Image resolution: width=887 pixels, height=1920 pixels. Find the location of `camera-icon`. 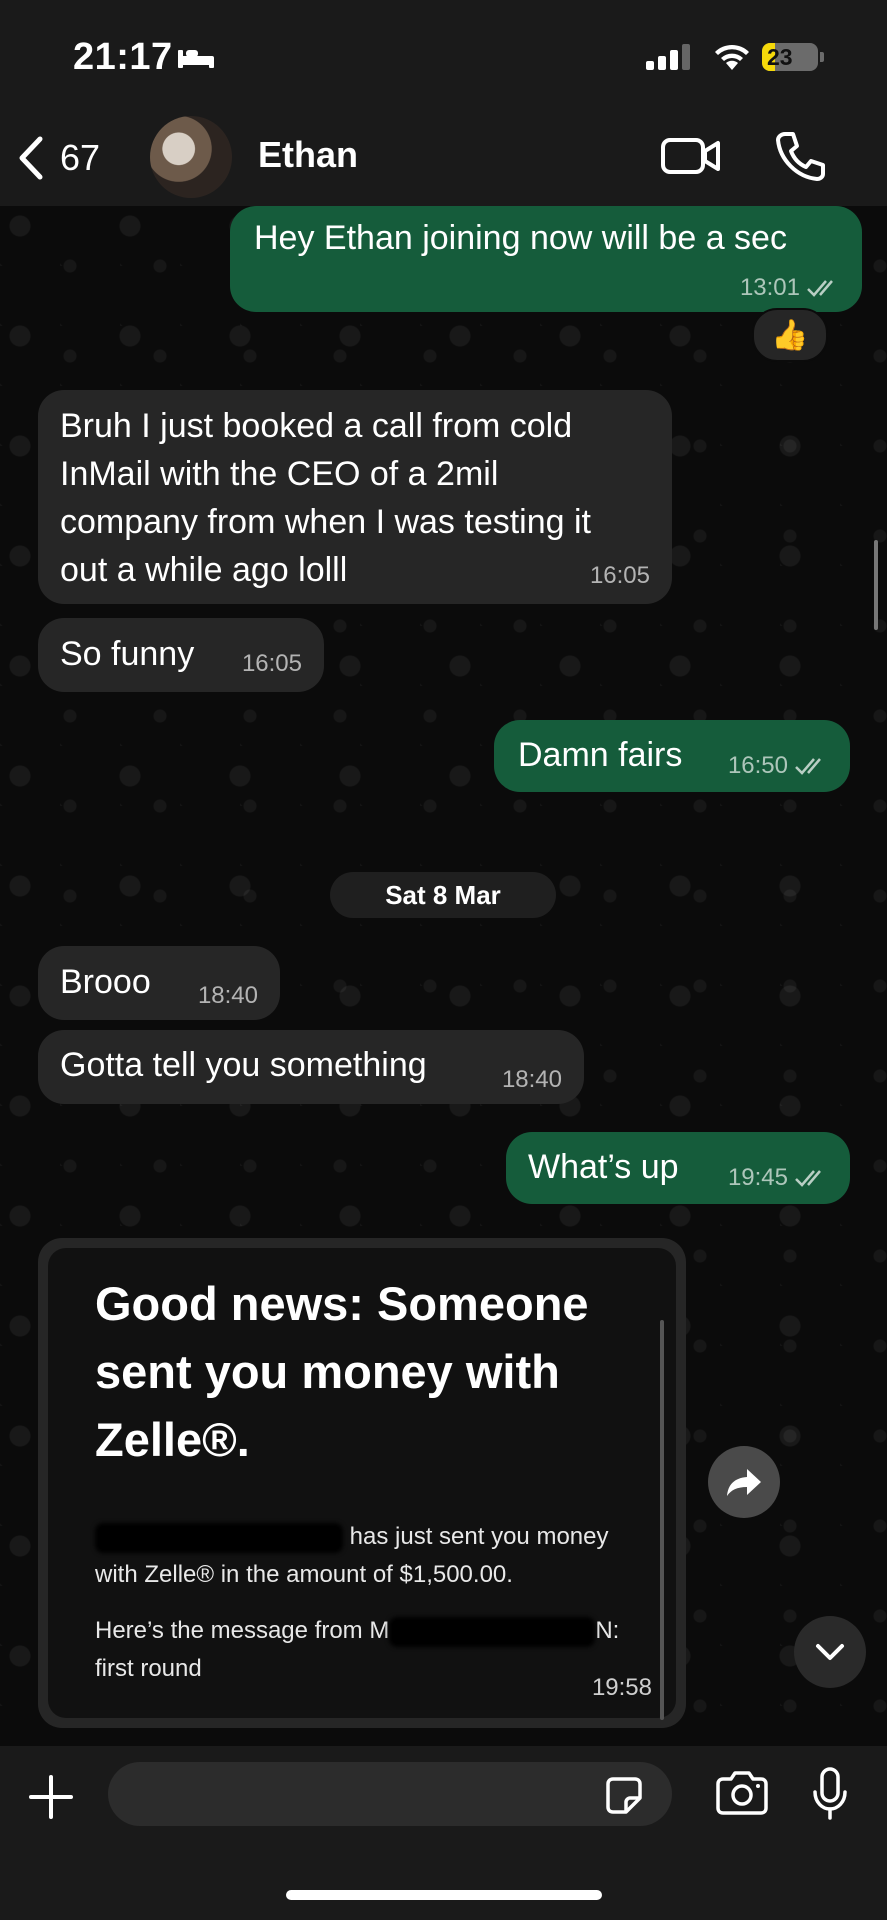

camera-icon is located at coordinates (742, 1793).